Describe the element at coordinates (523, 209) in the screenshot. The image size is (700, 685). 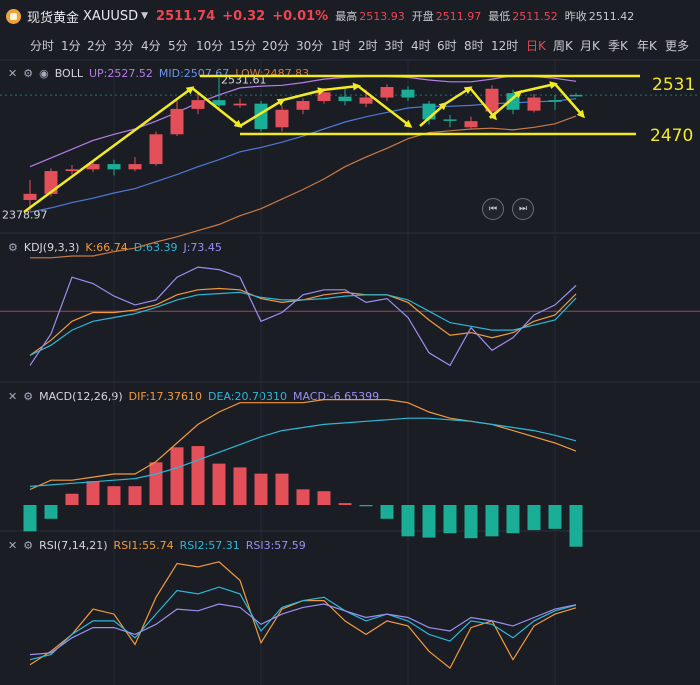
I see `scroll-right-button: ⏭` at that location.